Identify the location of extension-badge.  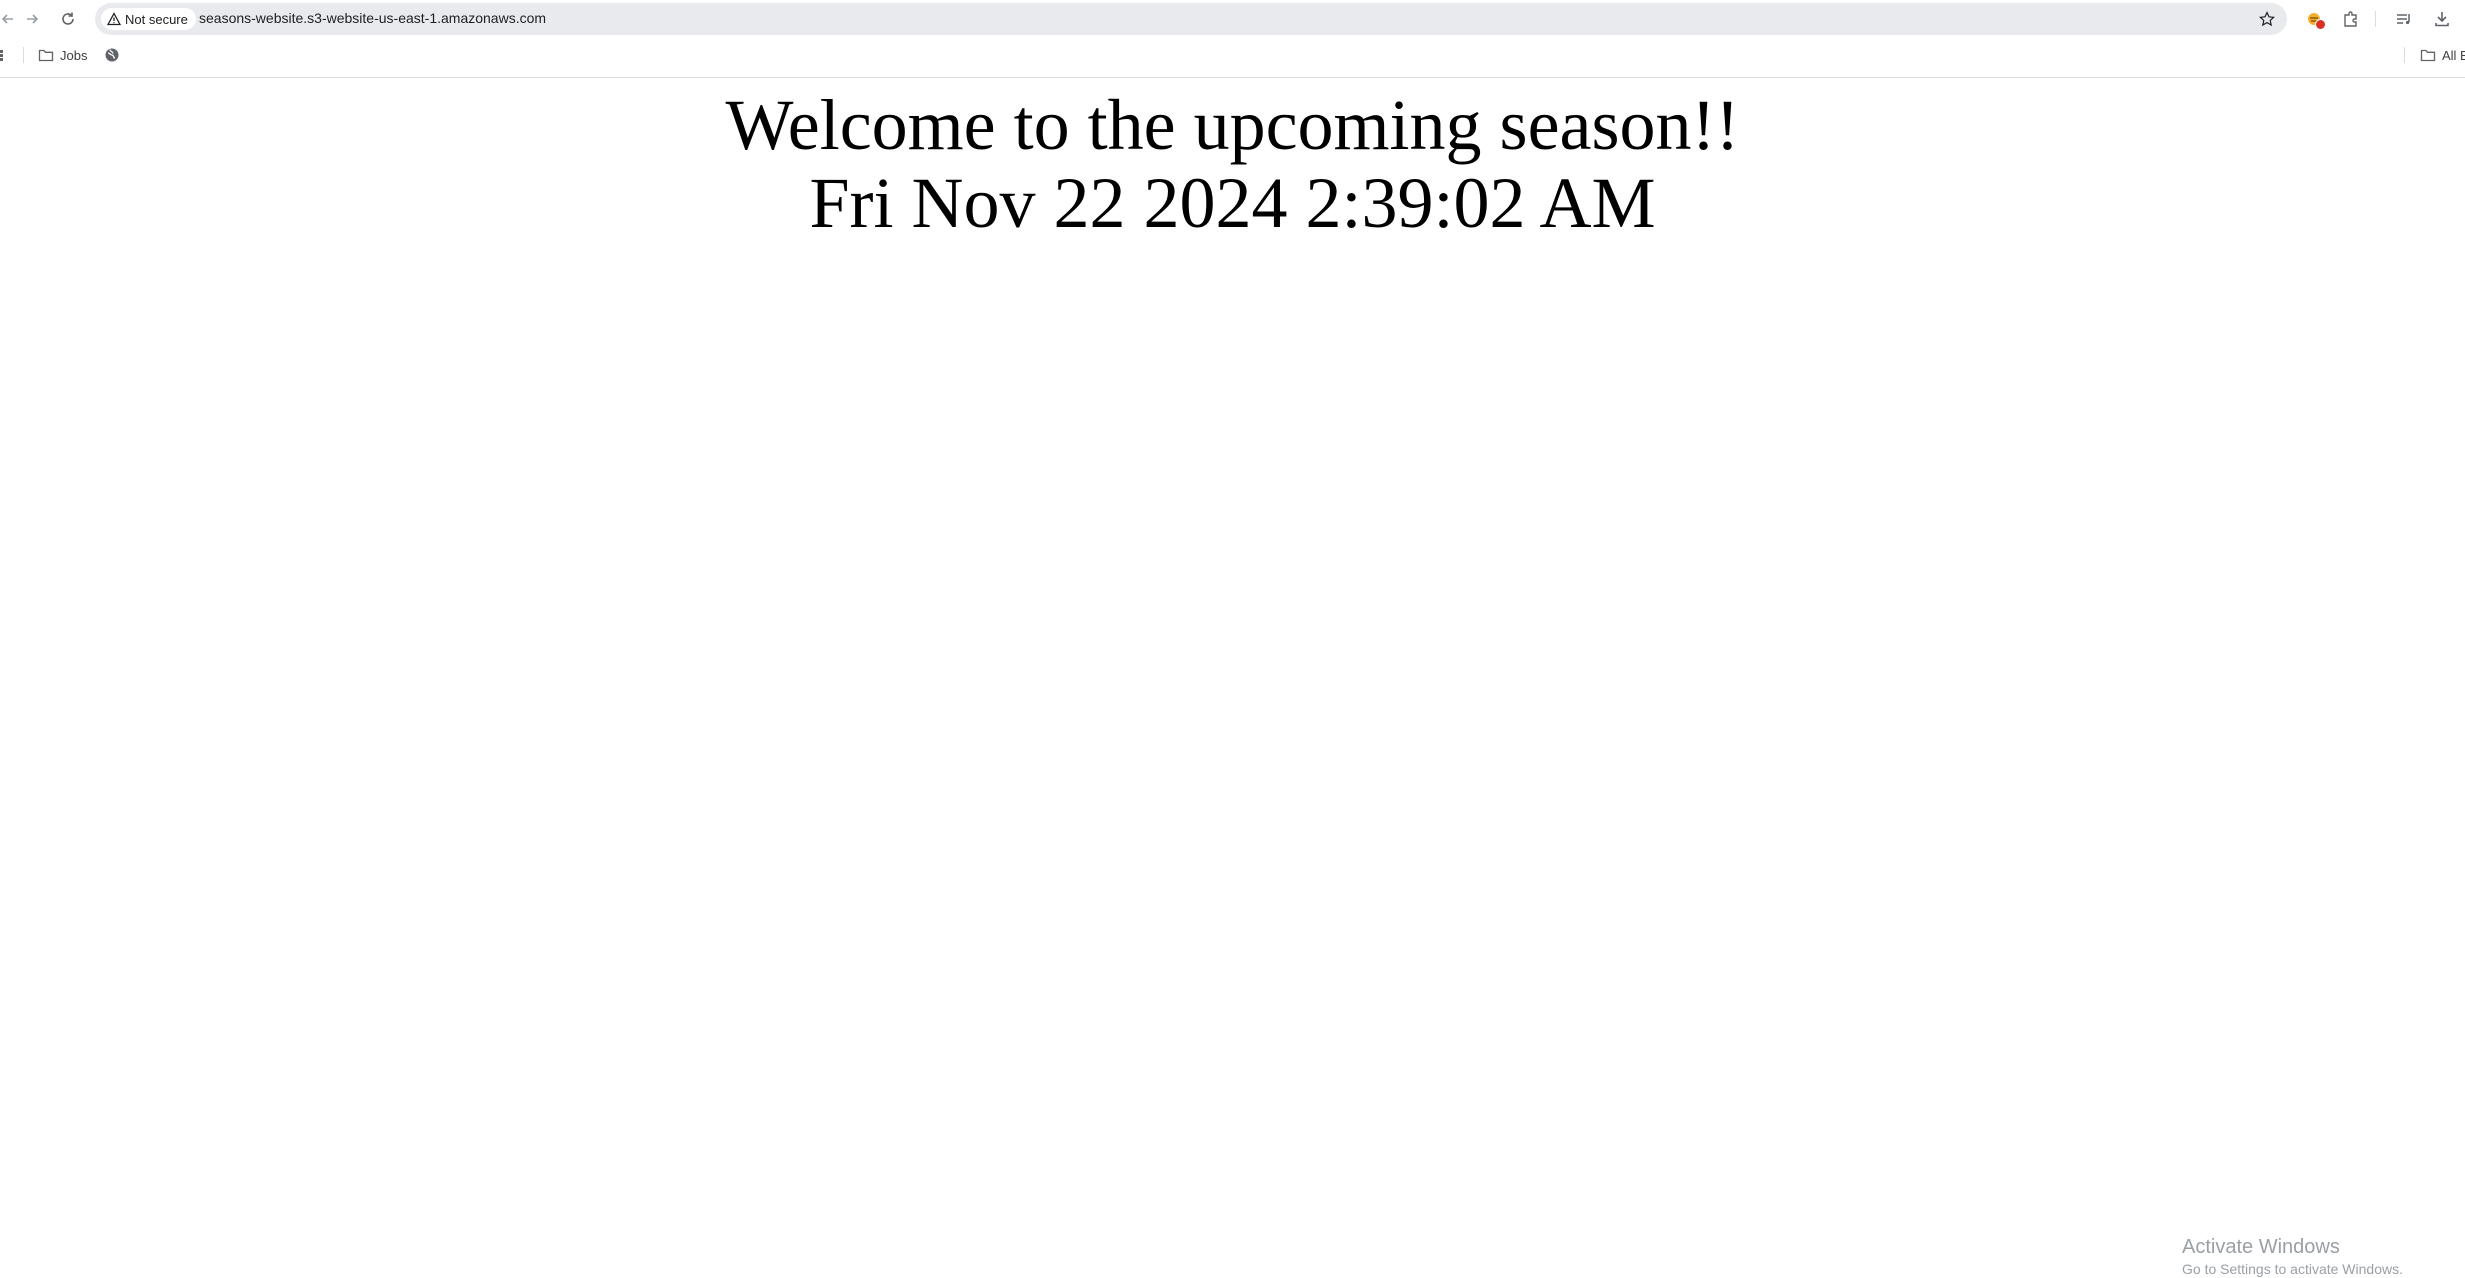
(2320, 24).